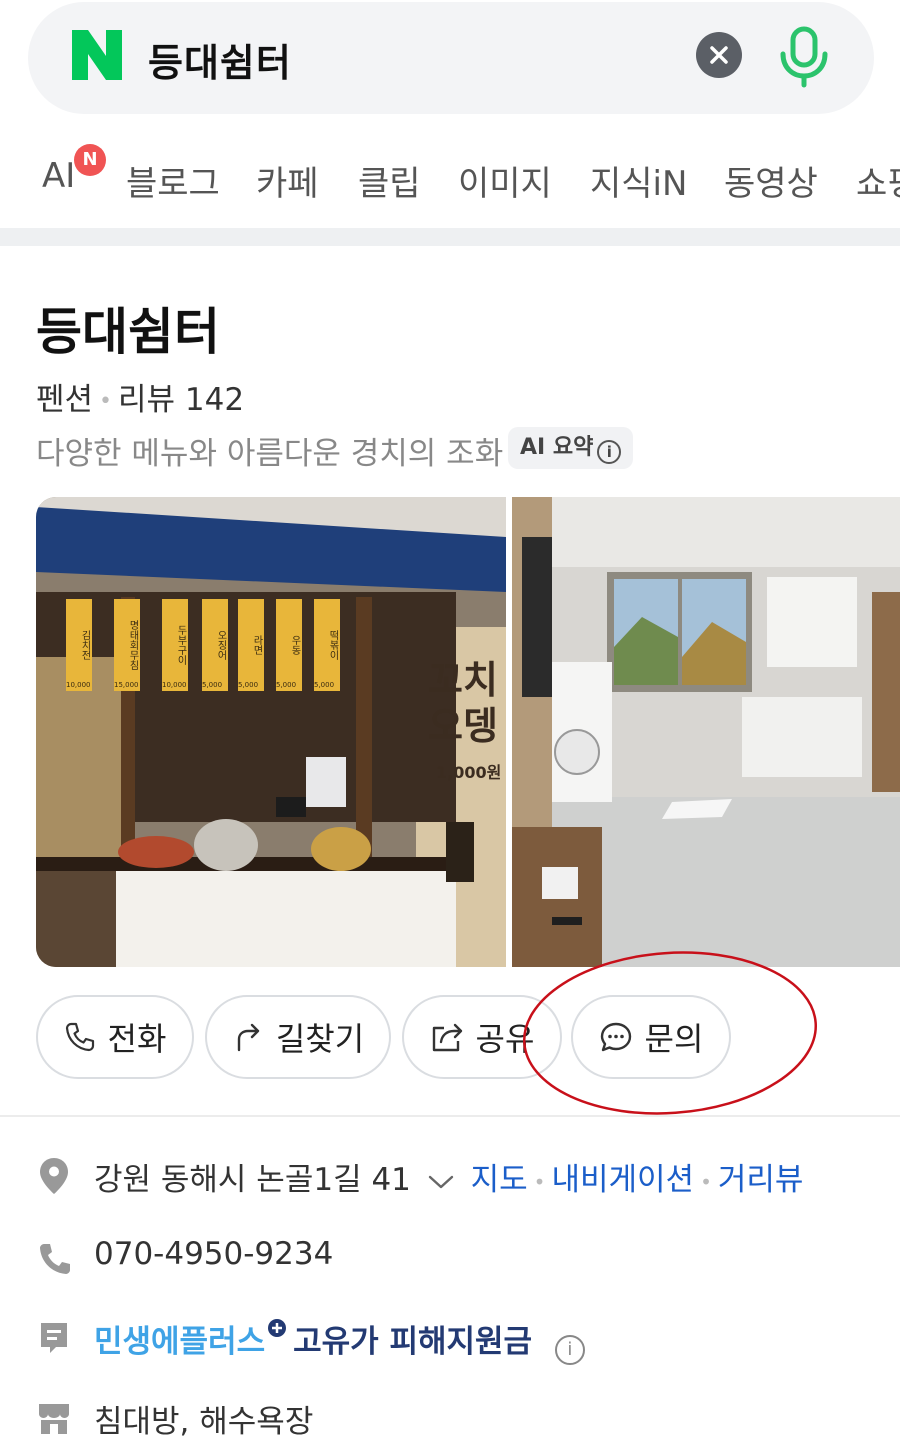 The width and height of the screenshot is (900, 1454). Describe the element at coordinates (137, 1039) in the screenshot. I see `call-label: 전화` at that location.